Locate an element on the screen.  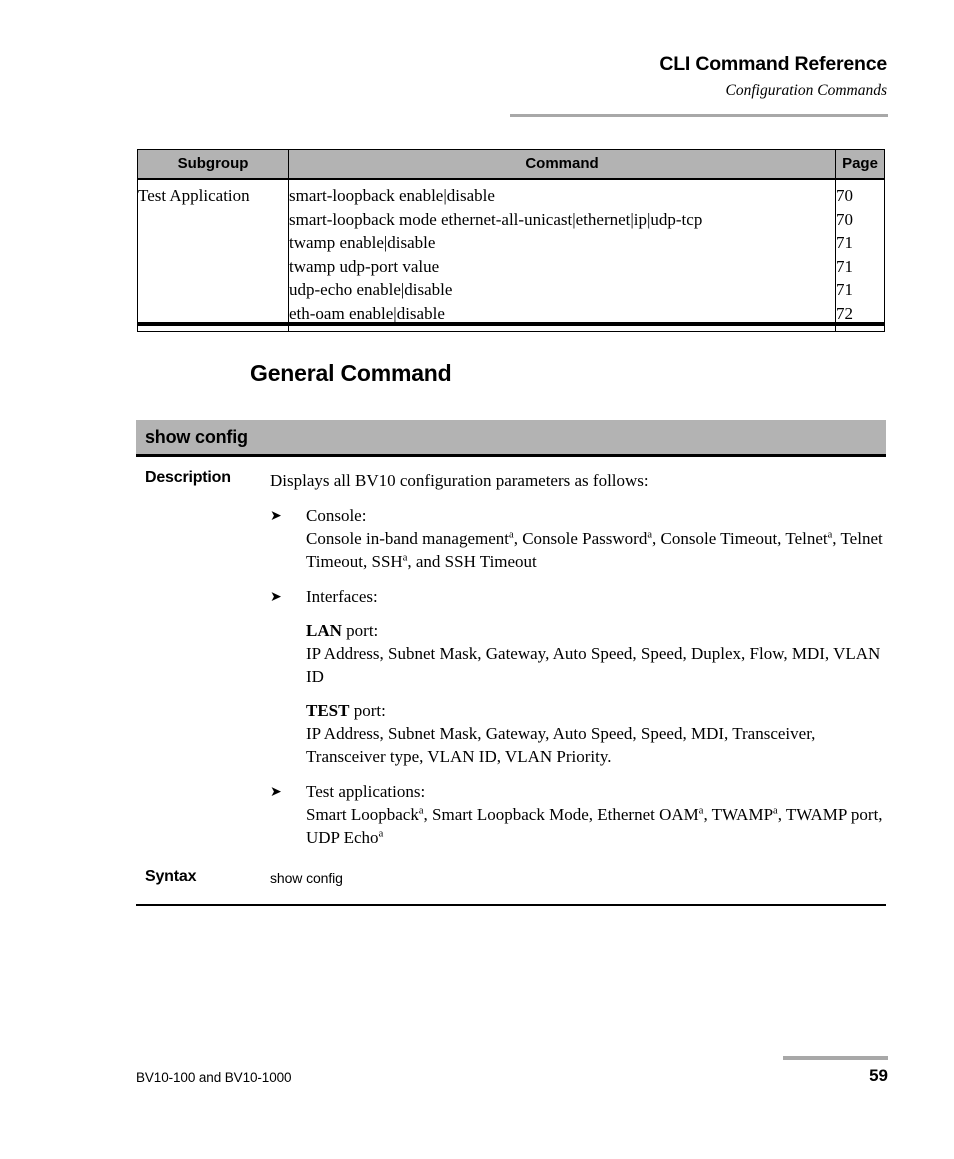
test-port-suffix: port: is located at coordinates (367, 710).